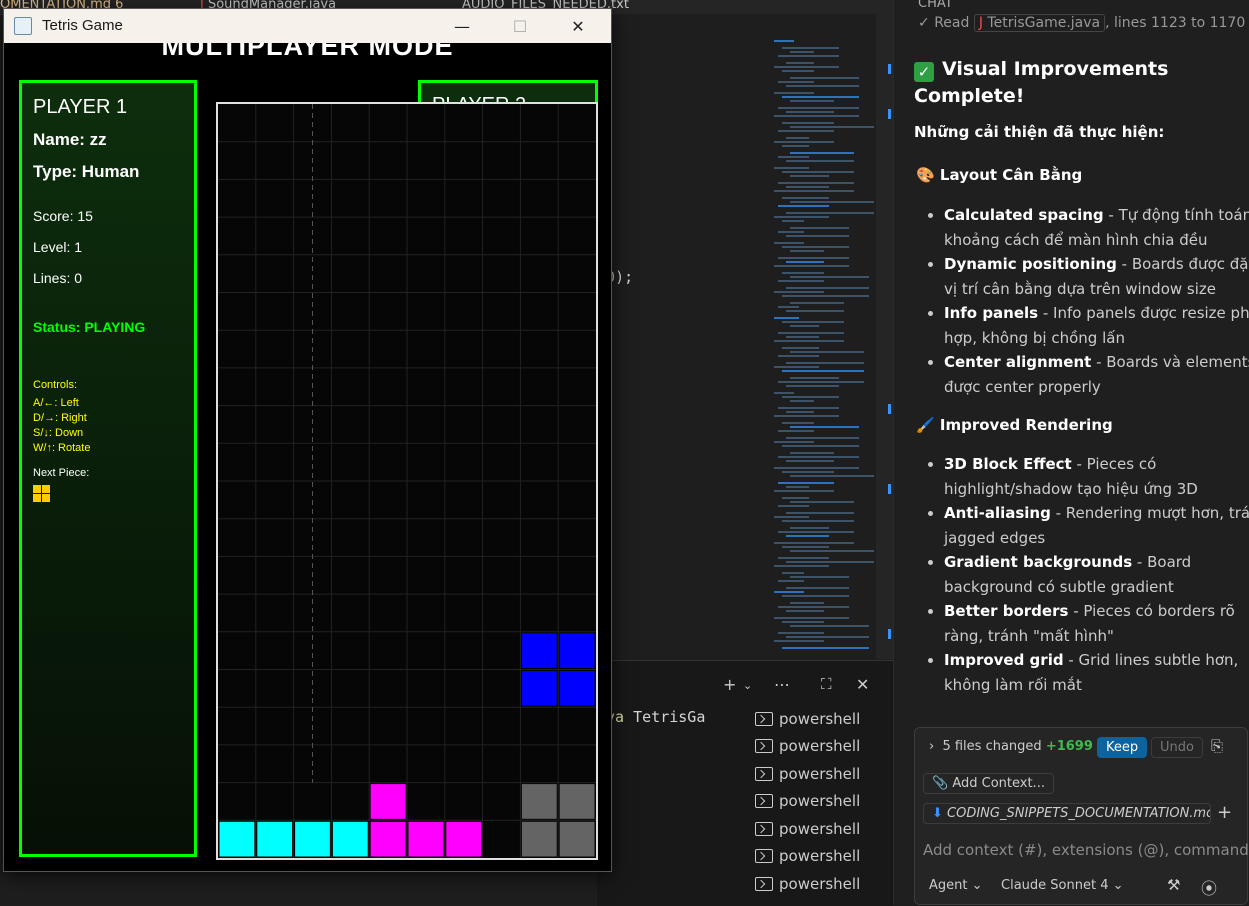 This screenshot has width=1249, height=906. I want to click on editor-scrollbar, so click(884, 336).